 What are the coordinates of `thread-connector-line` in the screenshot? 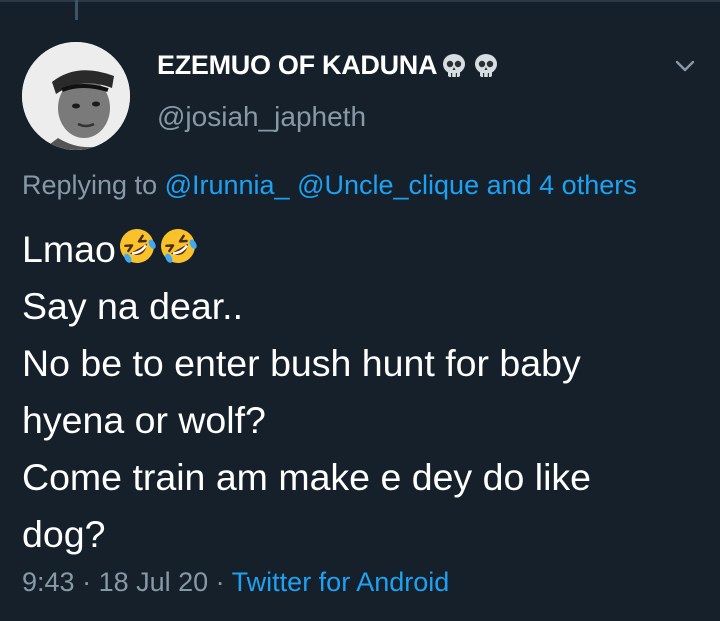 It's located at (76, 10).